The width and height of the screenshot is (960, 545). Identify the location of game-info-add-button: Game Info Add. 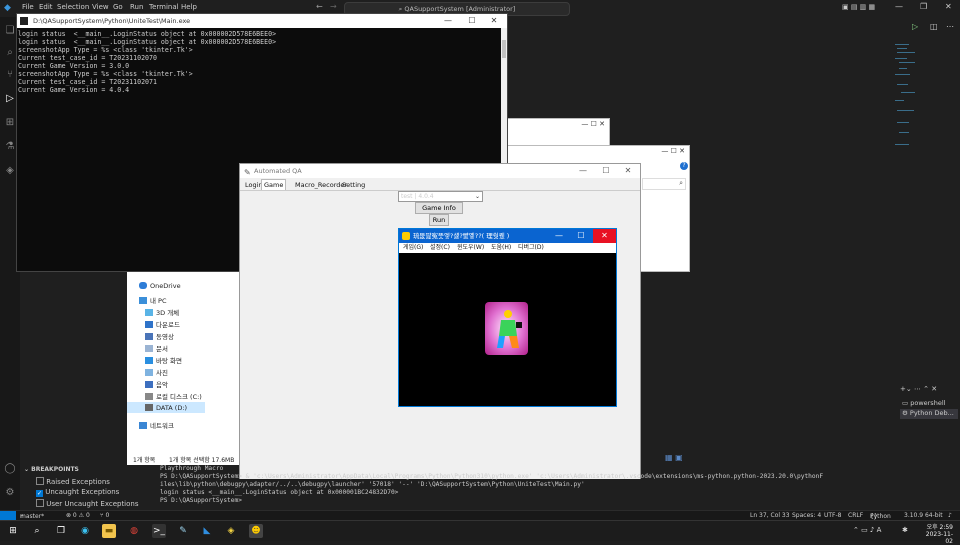
(439, 212).